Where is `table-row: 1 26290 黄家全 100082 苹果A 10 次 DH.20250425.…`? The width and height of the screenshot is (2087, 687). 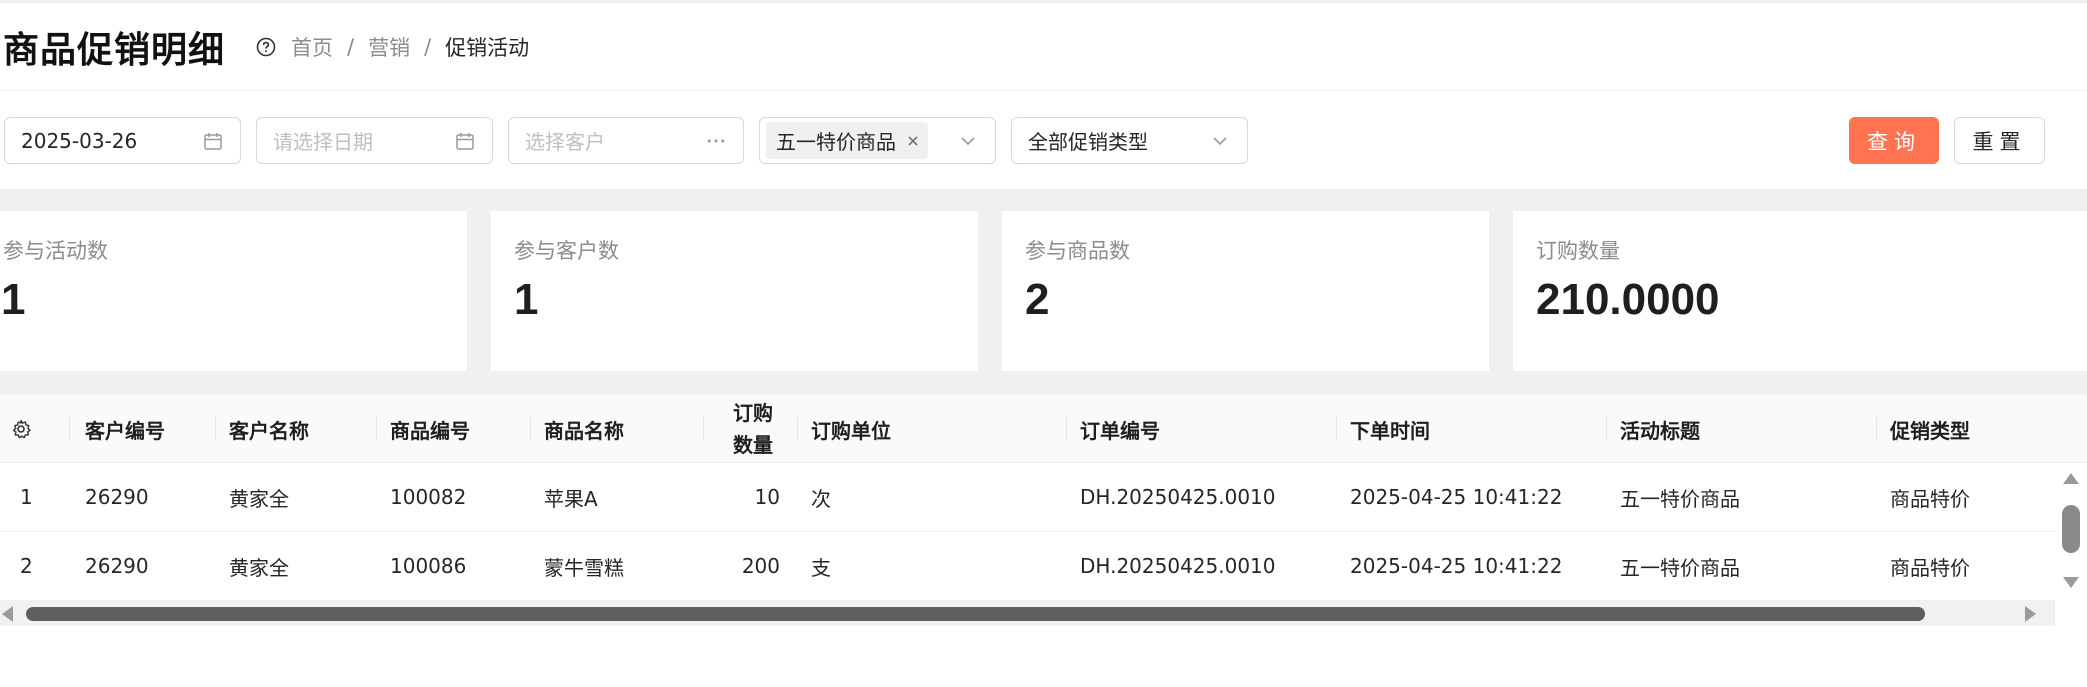
table-row: 1 26290 黄家全 100082 苹果A 10 次 DH.20250425.… is located at coordinates (1027, 497).